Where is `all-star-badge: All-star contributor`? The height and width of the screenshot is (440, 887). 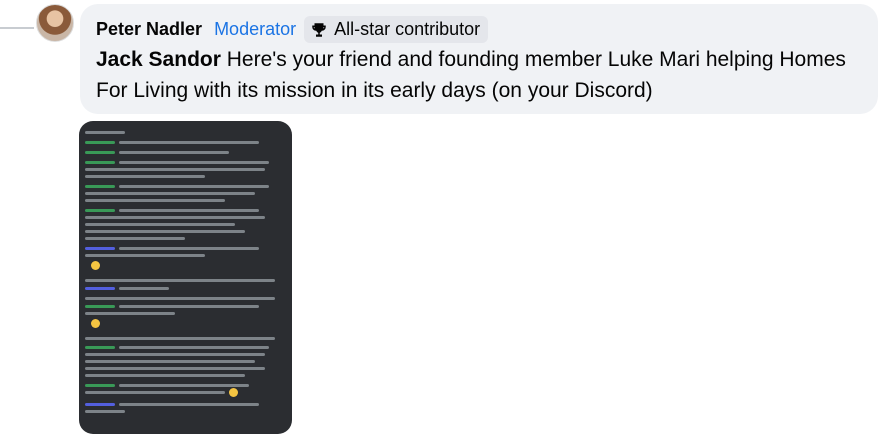
all-star-badge: All-star contributor is located at coordinates (396, 29).